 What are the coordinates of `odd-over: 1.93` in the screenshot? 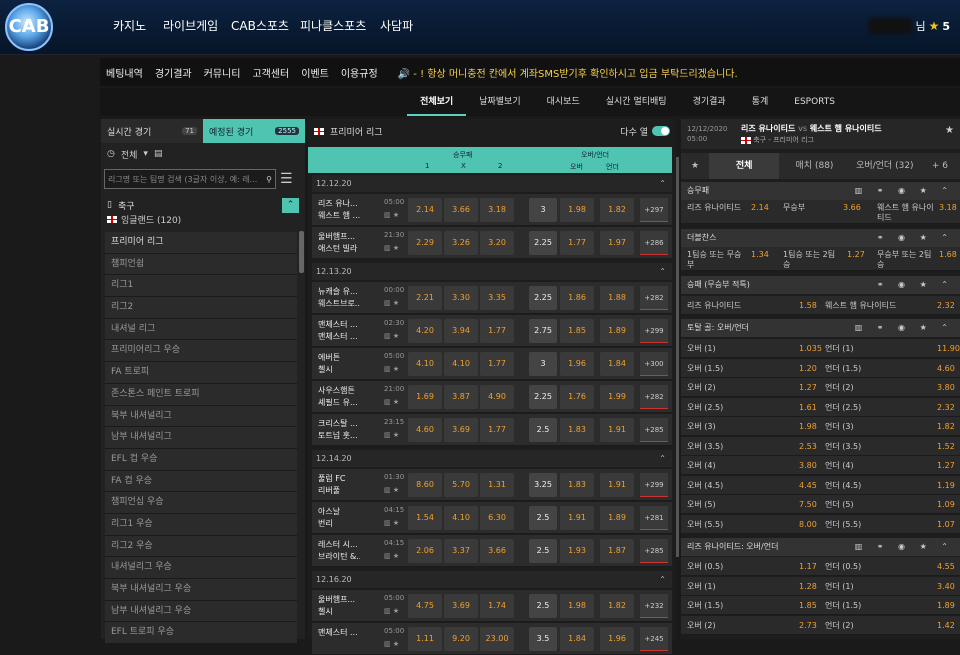 It's located at (577, 551).